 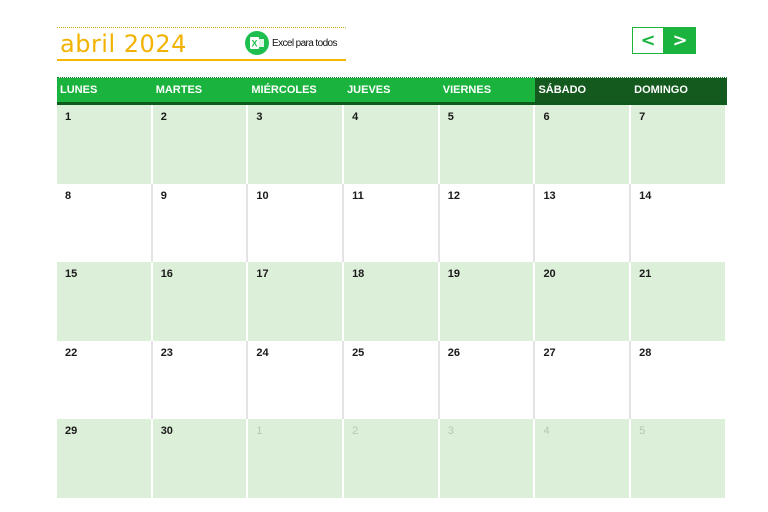 I want to click on day-number: 14, so click(x=645, y=195).